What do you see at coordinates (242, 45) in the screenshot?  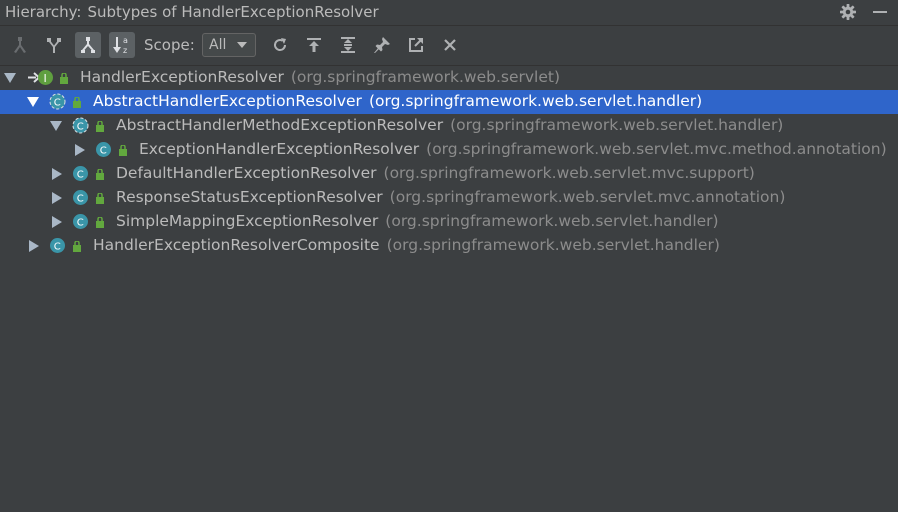 I see `chevron-down-icon` at bounding box center [242, 45].